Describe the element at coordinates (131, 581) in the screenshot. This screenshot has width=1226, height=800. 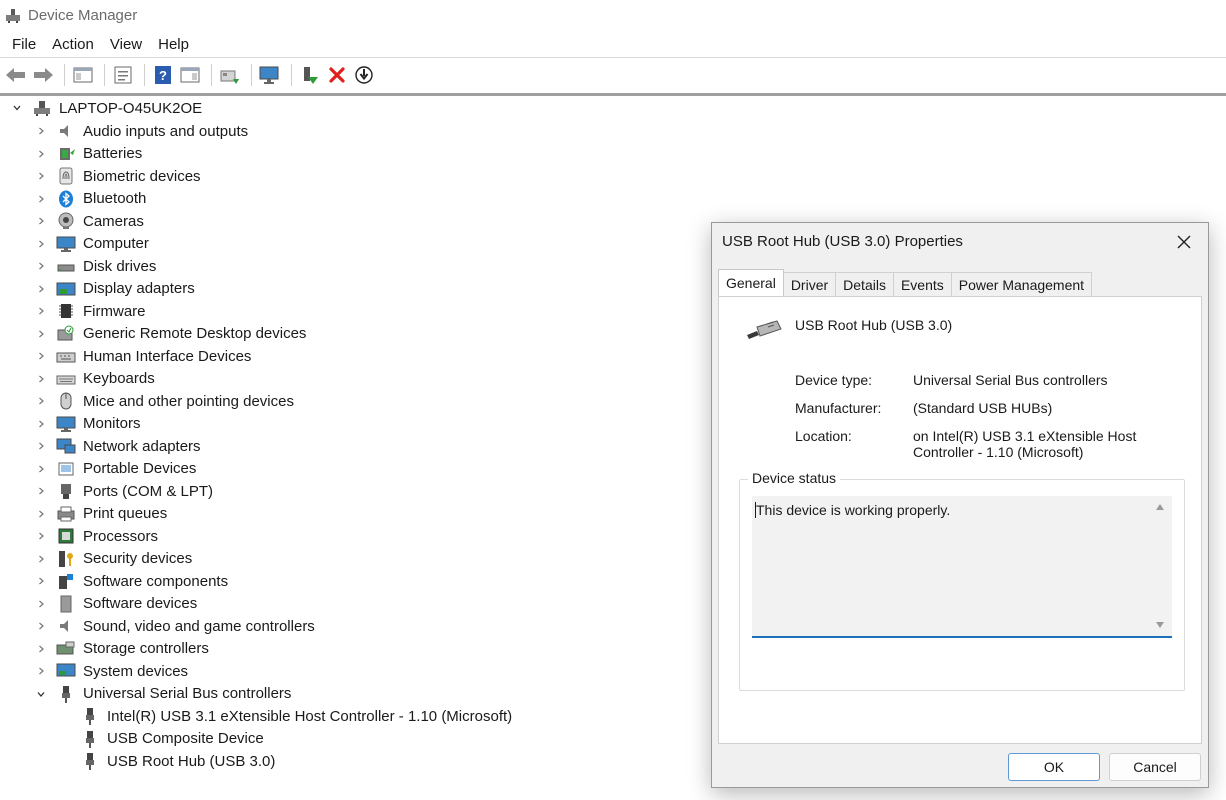
I see `tree-item-software-components: Software components` at that location.